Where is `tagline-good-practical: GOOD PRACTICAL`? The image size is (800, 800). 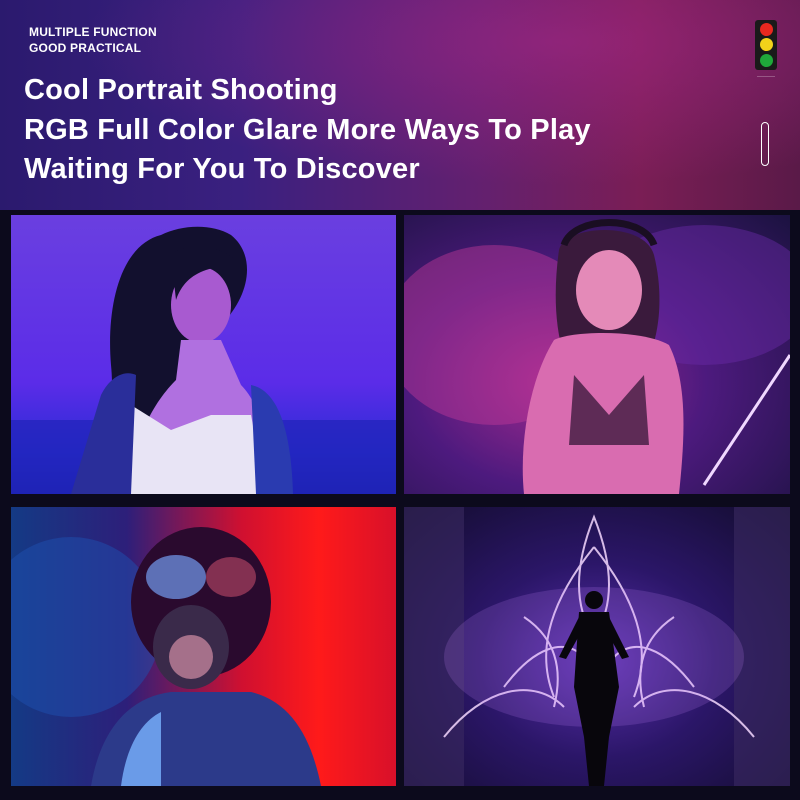 tagline-good-practical: GOOD PRACTICAL is located at coordinates (85, 48).